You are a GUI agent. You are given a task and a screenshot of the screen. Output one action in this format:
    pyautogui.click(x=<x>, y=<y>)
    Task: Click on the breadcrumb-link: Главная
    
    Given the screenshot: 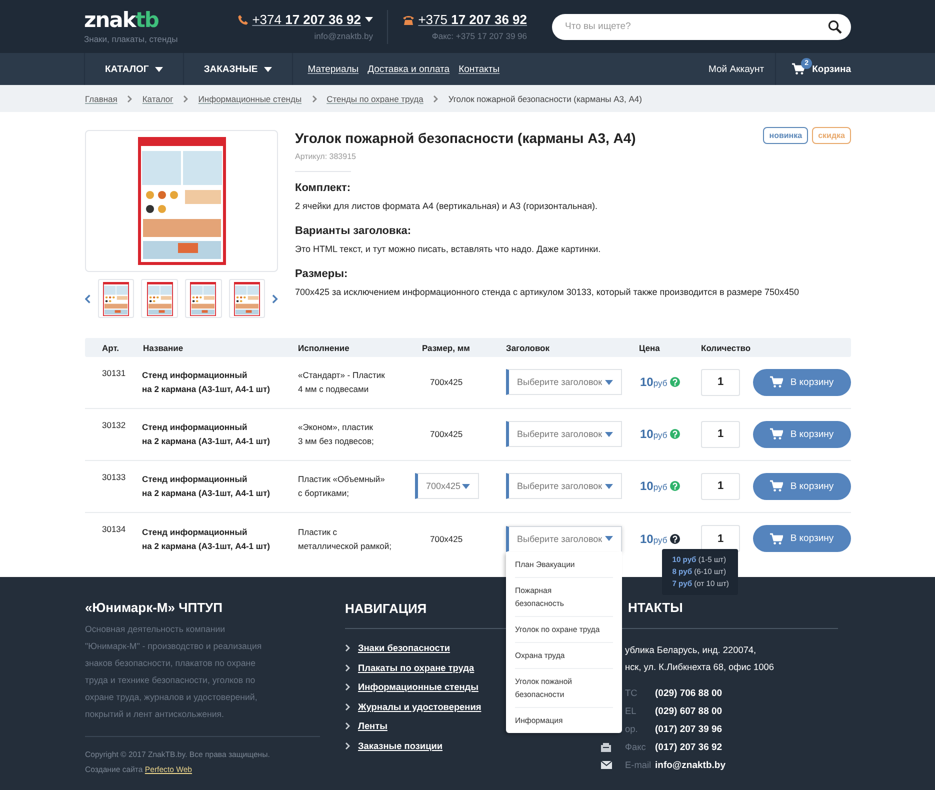 What is the action you would take?
    pyautogui.click(x=101, y=99)
    